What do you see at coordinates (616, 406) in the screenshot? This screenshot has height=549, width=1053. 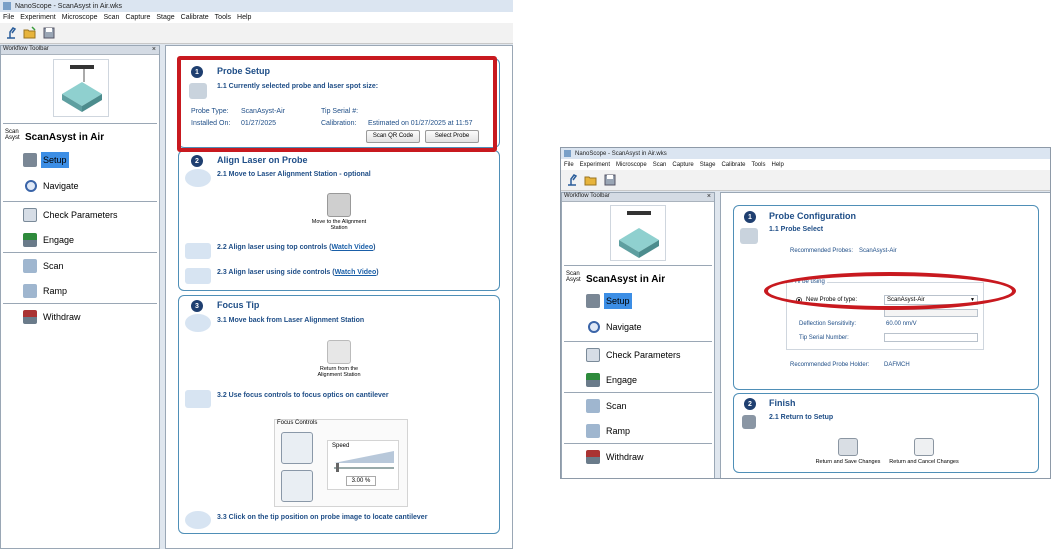 I see `step-scan-label-right: Scan` at bounding box center [616, 406].